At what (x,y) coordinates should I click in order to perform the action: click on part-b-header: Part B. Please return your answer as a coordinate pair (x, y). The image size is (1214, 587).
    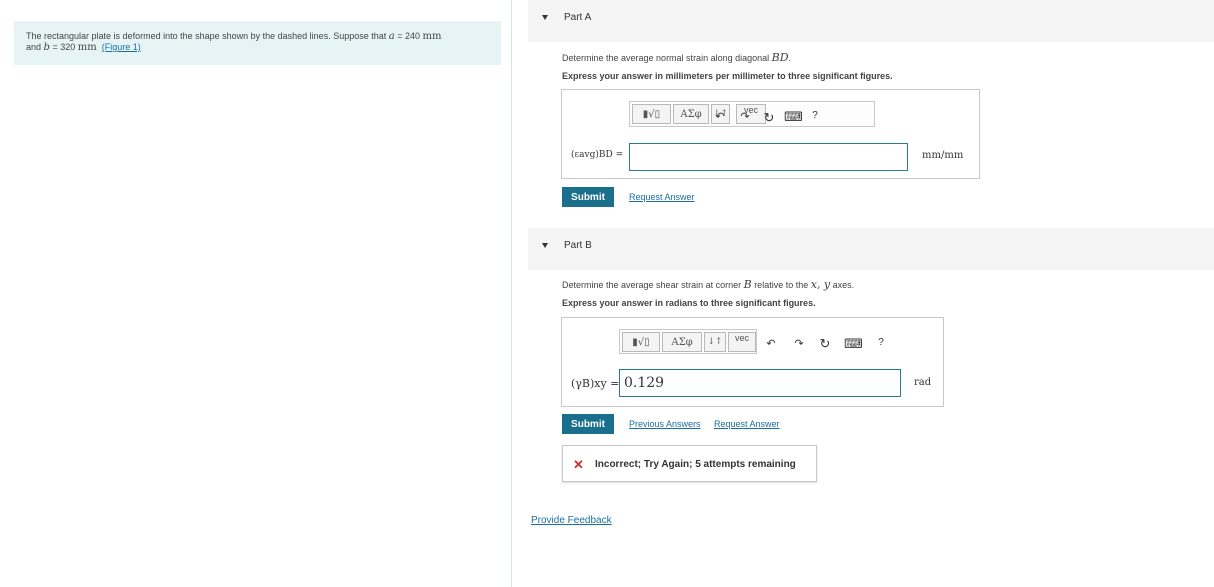
    Looking at the image, I should click on (871, 249).